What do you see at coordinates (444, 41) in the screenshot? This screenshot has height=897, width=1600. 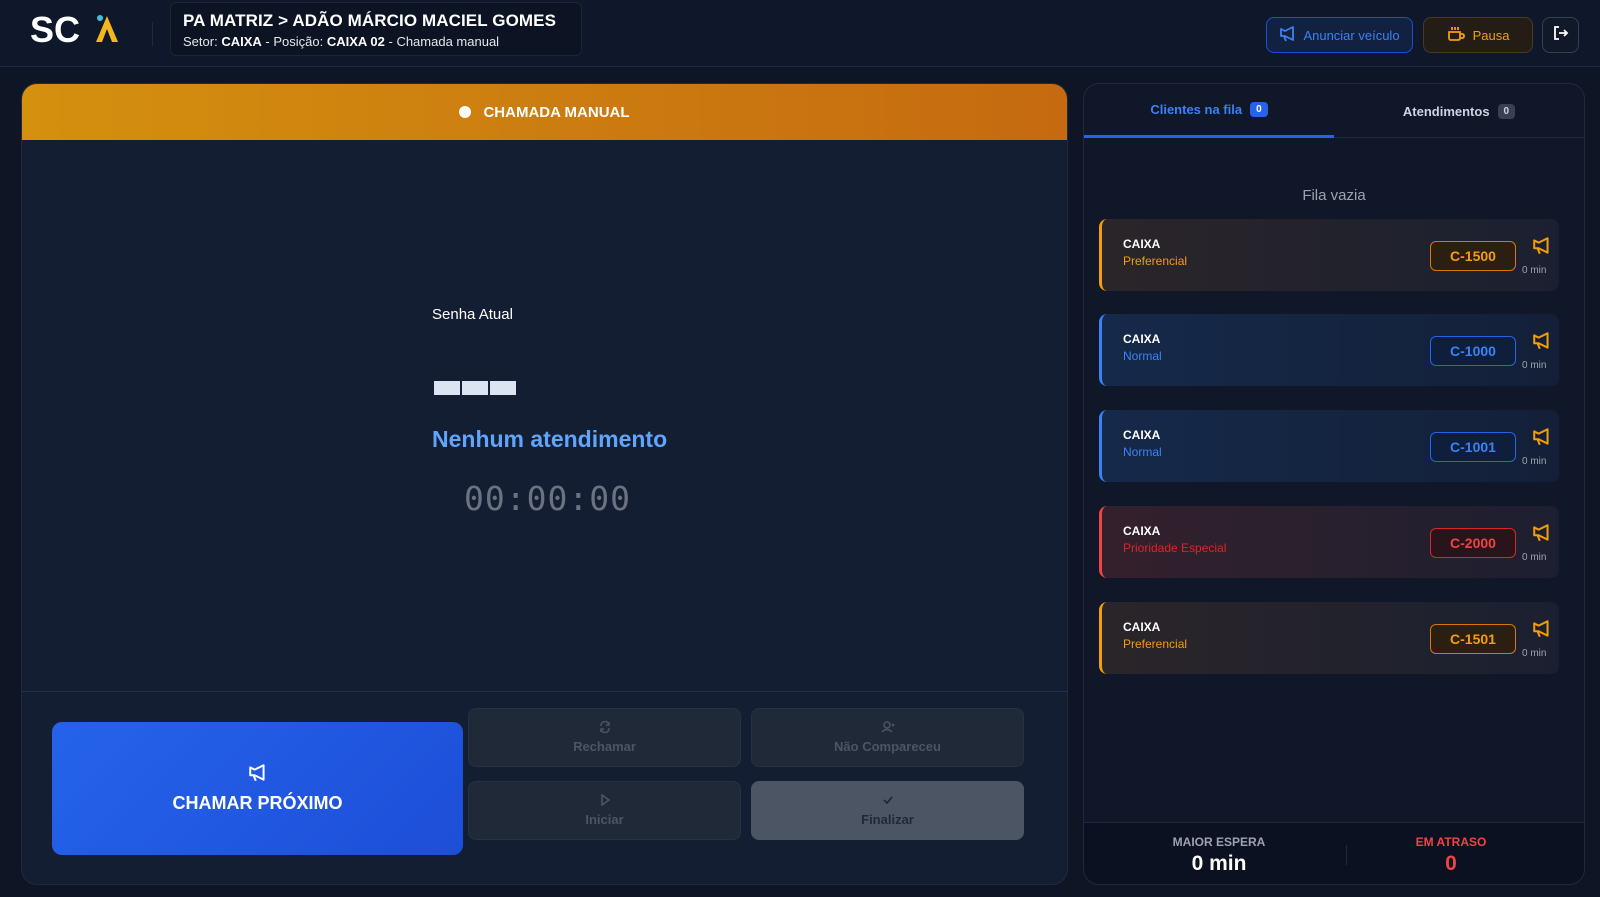 I see `call-mode-text: - Chamada manual` at bounding box center [444, 41].